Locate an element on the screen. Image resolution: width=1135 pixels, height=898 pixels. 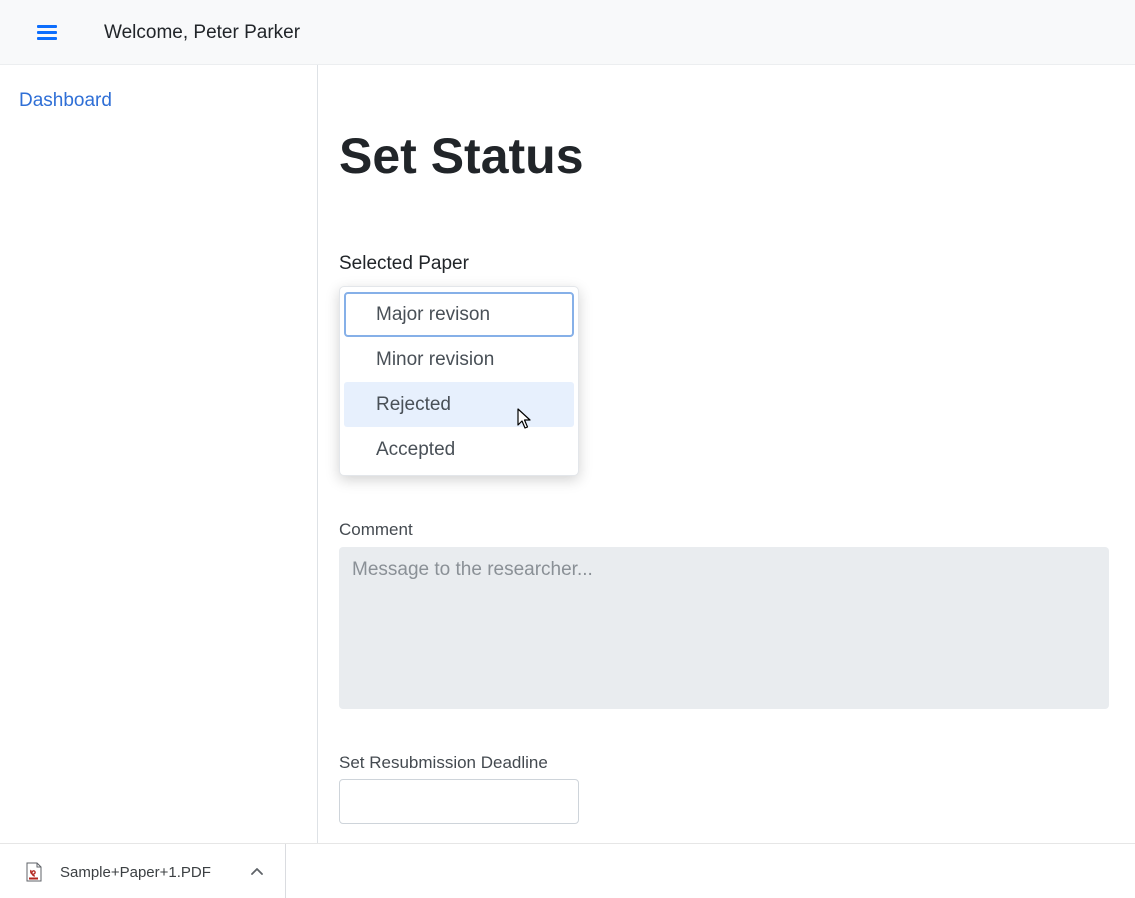
top-navbar: Welcome, Peter Parker is located at coordinates (567, 32).